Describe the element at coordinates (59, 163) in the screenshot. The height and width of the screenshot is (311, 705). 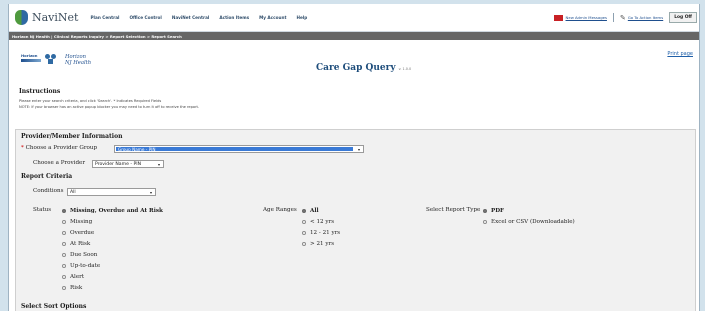
I see `provider-label: Choose a Provider` at that location.